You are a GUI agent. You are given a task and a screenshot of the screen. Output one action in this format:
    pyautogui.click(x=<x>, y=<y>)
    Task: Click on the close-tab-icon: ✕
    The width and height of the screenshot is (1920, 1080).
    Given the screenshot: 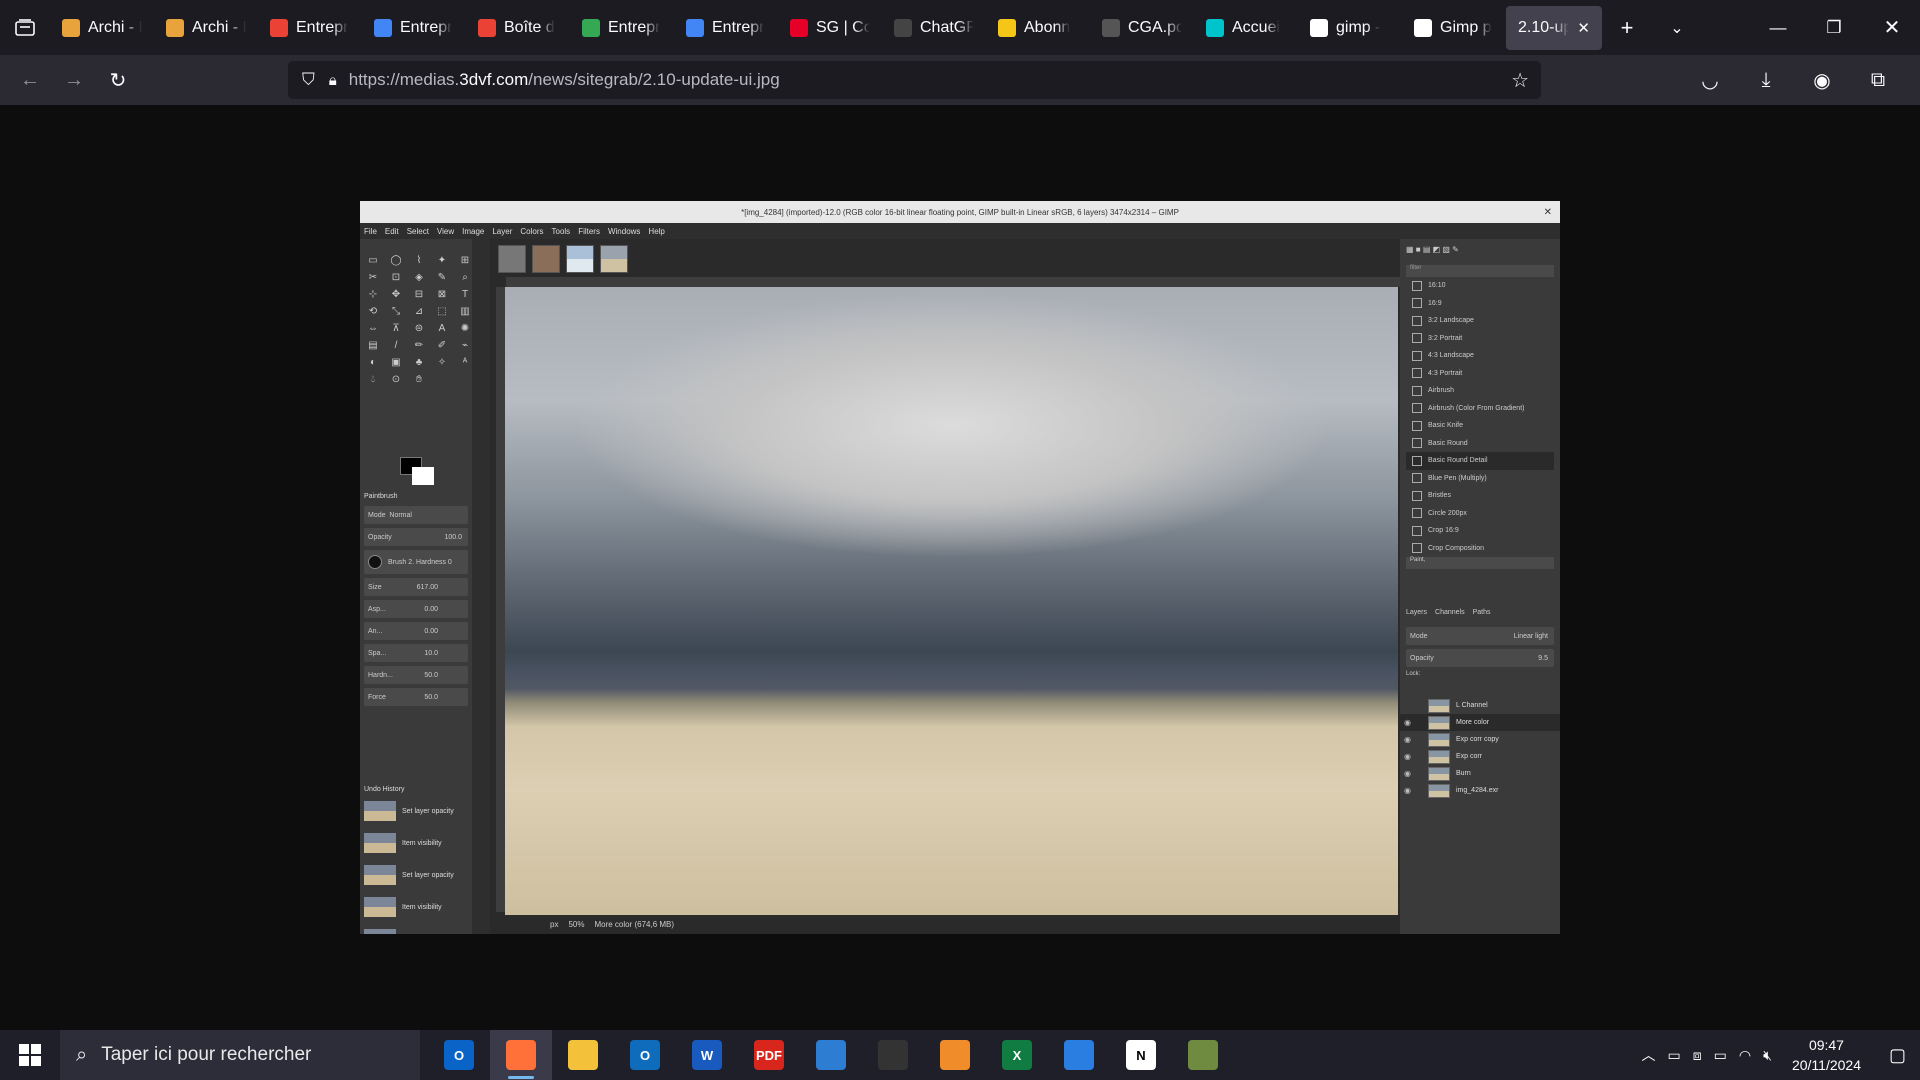 What is the action you would take?
    pyautogui.click(x=1583, y=28)
    